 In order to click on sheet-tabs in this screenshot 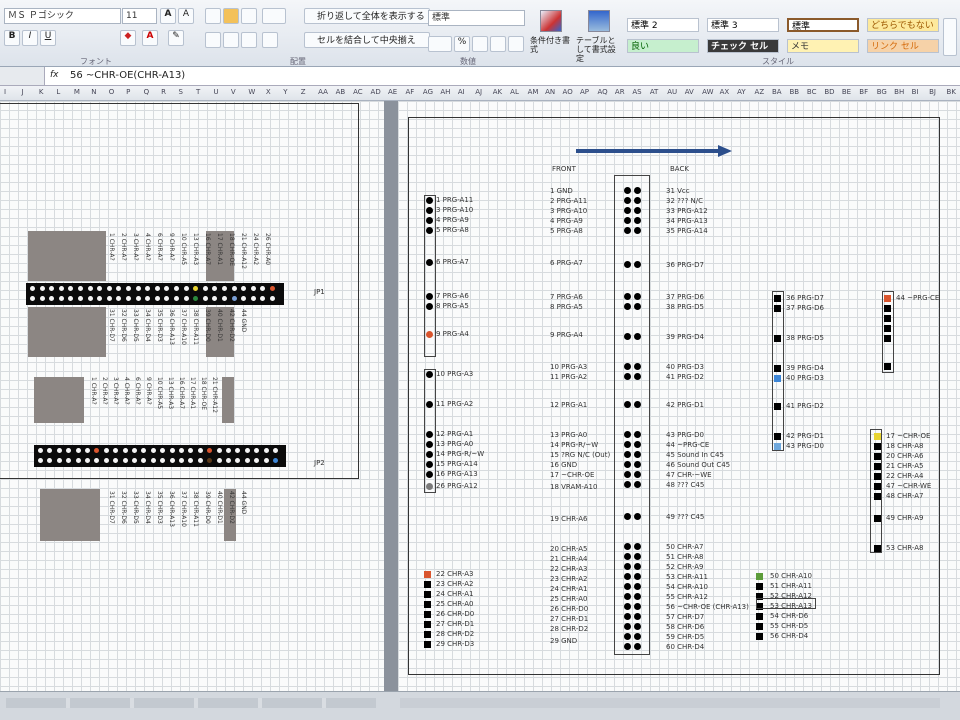, I will do `click(191, 703)`.